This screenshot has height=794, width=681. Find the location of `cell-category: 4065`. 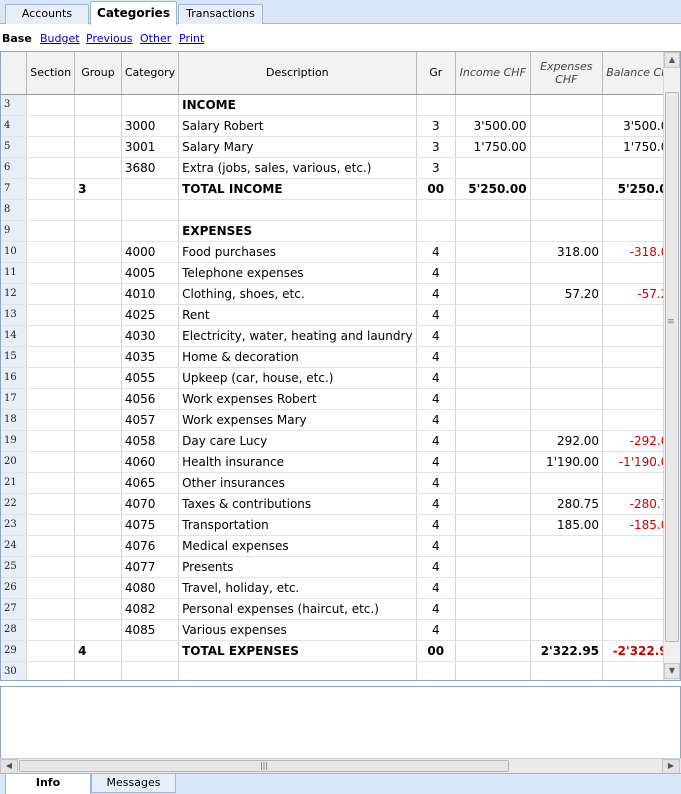

cell-category: 4065 is located at coordinates (150, 483).